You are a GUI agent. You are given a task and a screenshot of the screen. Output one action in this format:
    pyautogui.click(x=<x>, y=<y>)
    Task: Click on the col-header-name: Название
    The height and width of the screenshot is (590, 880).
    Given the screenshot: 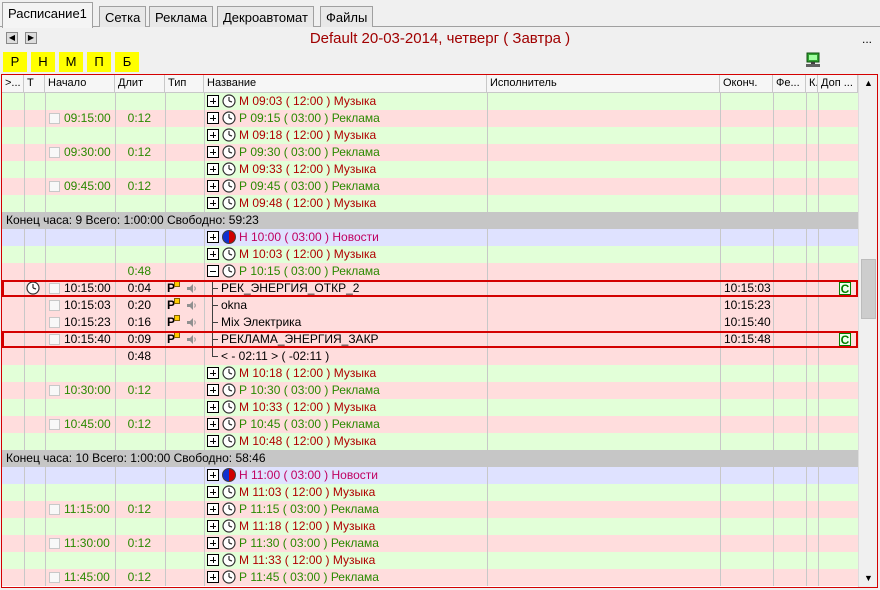 What is the action you would take?
    pyautogui.click(x=345, y=84)
    